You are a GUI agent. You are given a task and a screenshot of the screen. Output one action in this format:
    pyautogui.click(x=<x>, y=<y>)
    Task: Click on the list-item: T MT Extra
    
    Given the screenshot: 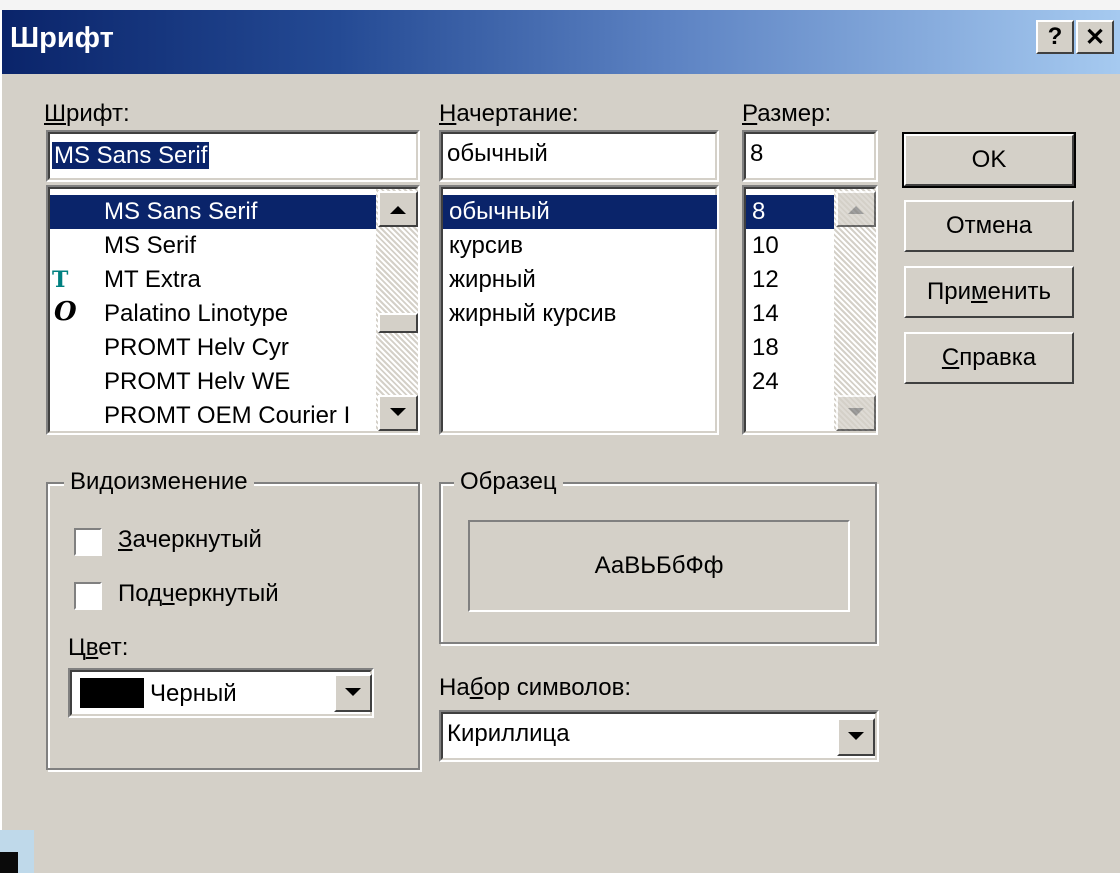 What is the action you would take?
    pyautogui.click(x=129, y=280)
    